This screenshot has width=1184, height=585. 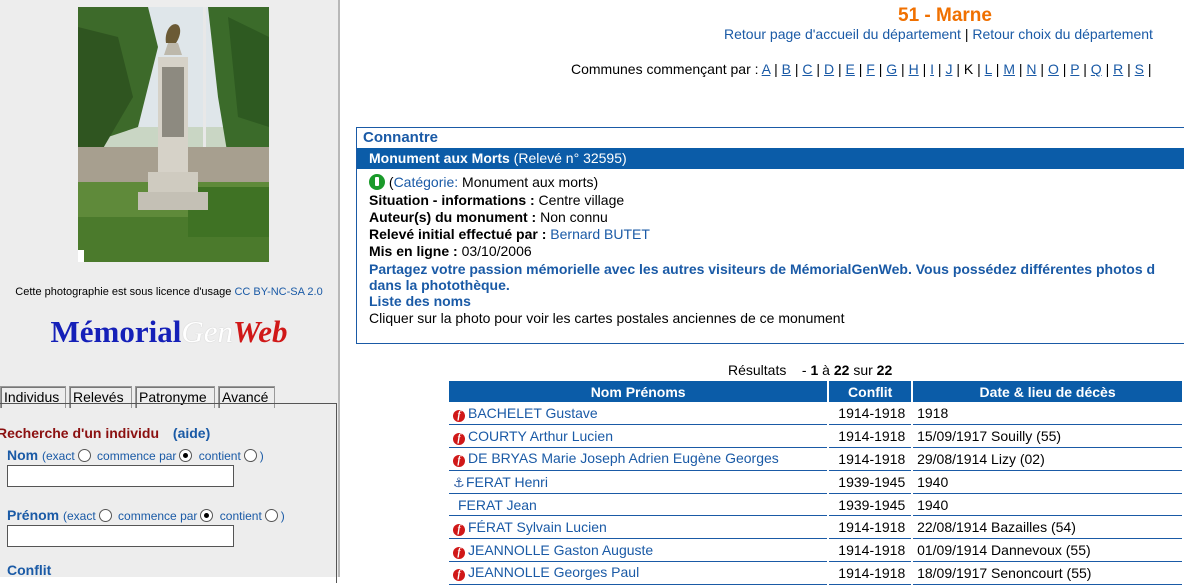 What do you see at coordinates (1053, 69) in the screenshot?
I see `letter-o-link: O` at bounding box center [1053, 69].